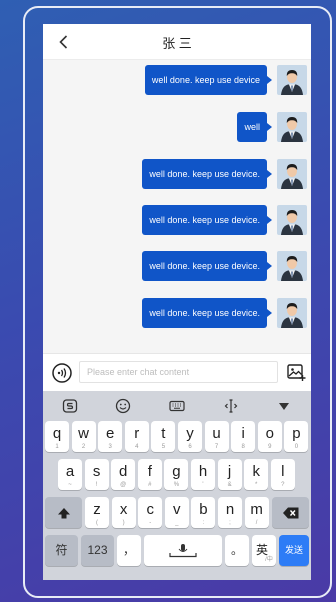  I want to click on key-m: m /, so click(256, 512).